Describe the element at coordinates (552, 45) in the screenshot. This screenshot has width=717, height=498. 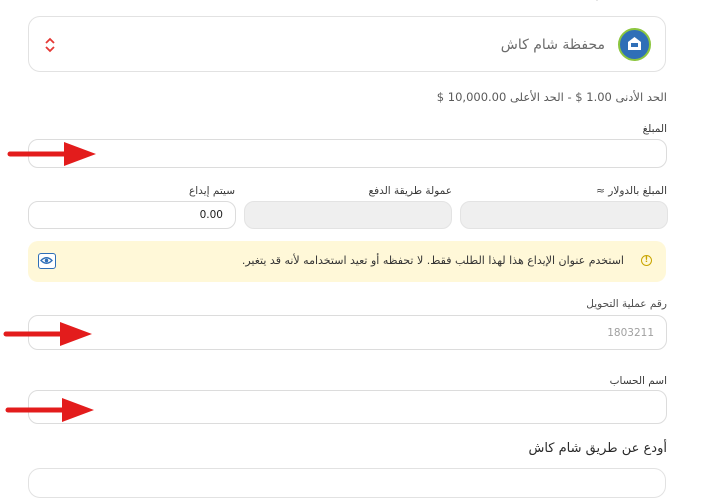
I see `wallet-name: محفظة شام كاش` at that location.